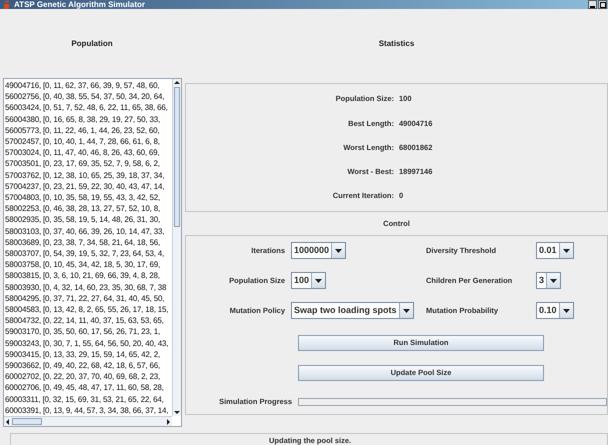 The height and width of the screenshot is (445, 608). I want to click on population-row: 57004803, [0, 10, 35, 58, 19, 55, 43, 3, 42, 52,, so click(88, 198).